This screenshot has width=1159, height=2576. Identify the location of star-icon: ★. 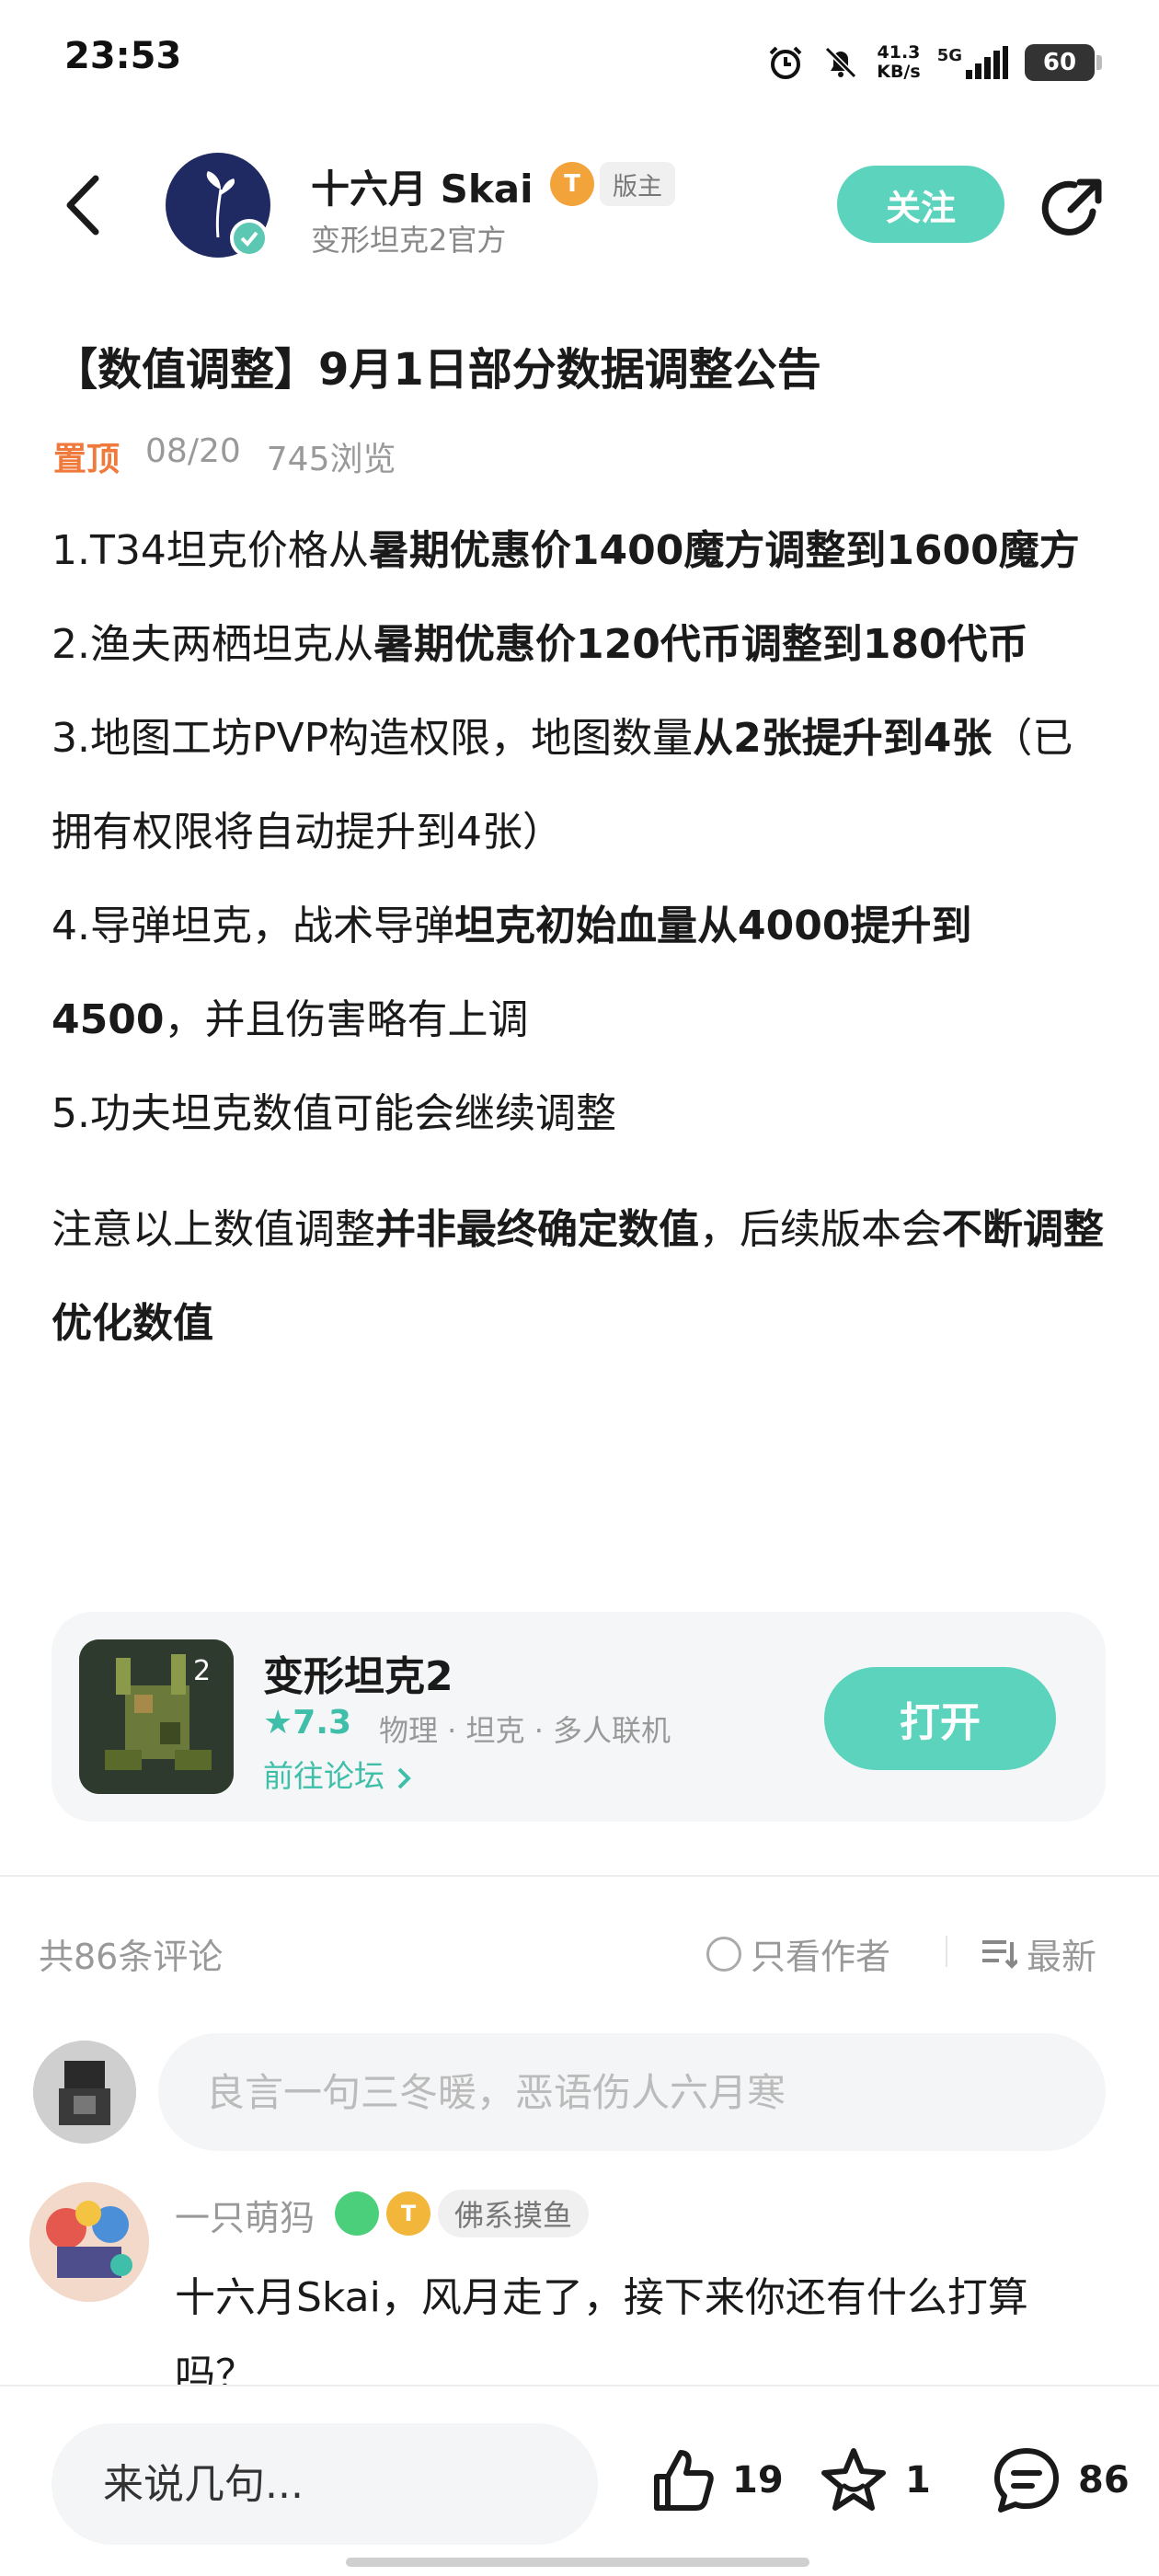
(278, 1723).